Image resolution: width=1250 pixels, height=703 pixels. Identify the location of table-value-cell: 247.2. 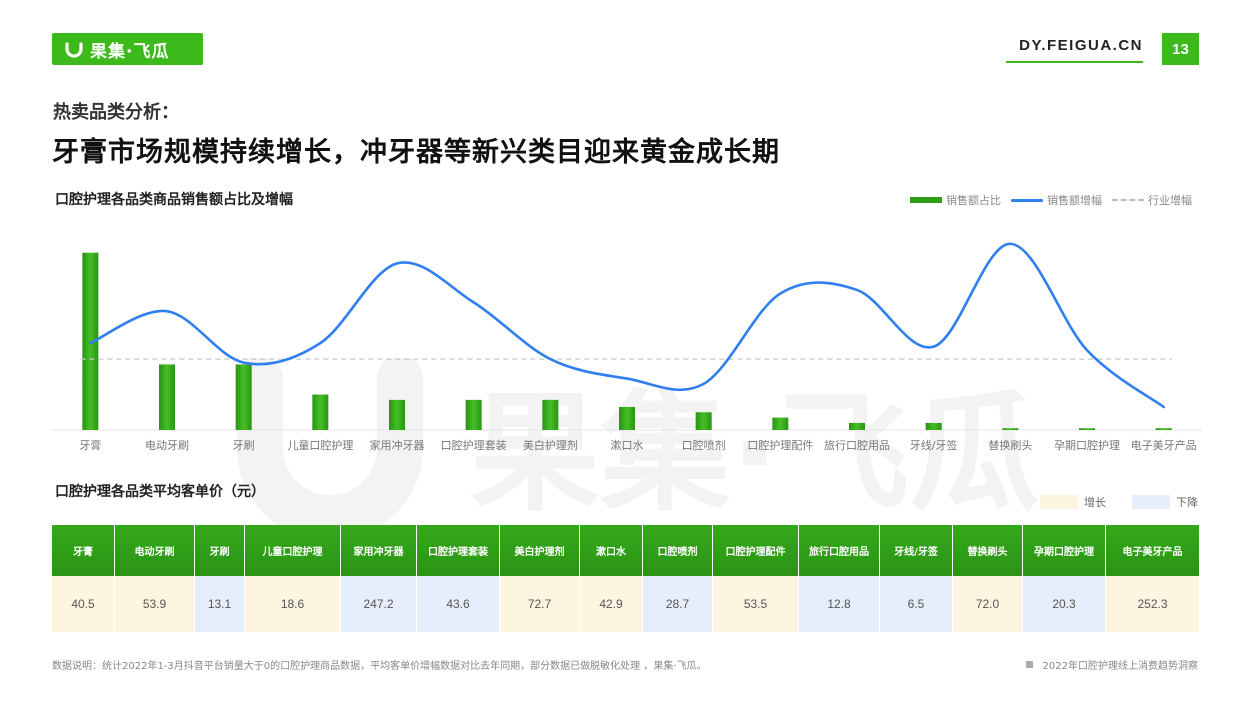
(378, 604).